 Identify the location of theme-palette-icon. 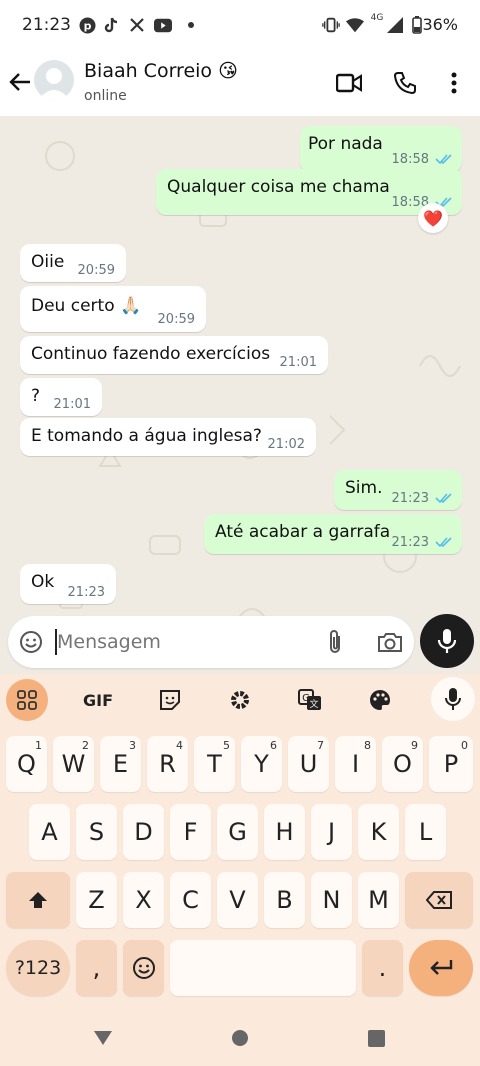
(380, 700).